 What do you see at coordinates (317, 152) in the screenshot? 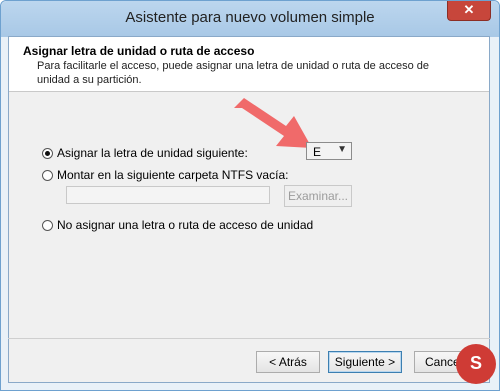
I see `drive-letter-value: E` at bounding box center [317, 152].